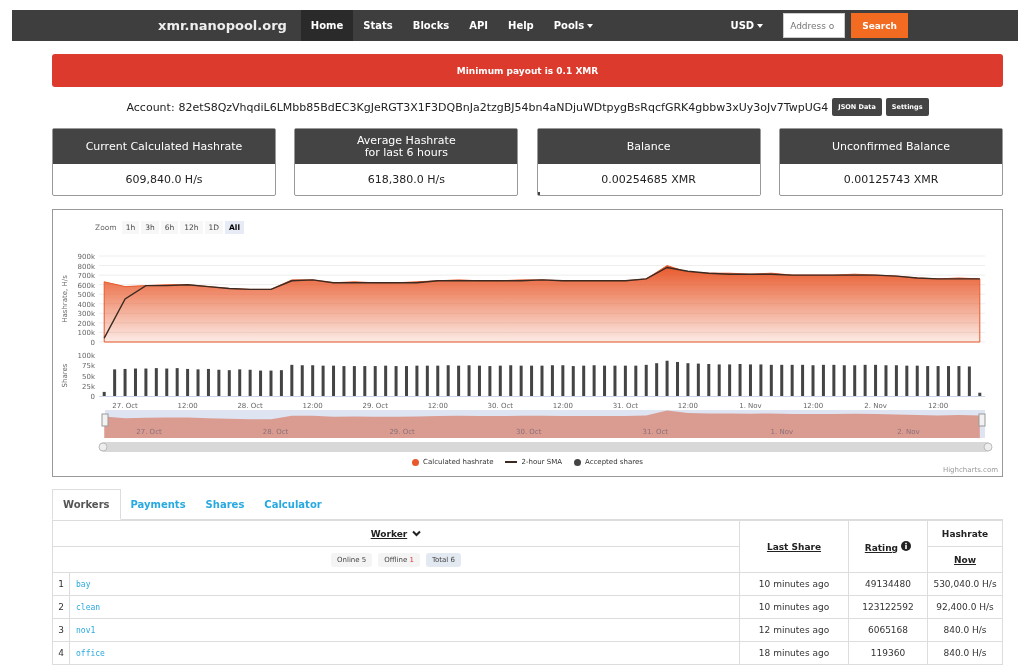 The image size is (1018, 669). Describe the element at coordinates (378, 25) in the screenshot. I see `nav-item: Stats` at that location.